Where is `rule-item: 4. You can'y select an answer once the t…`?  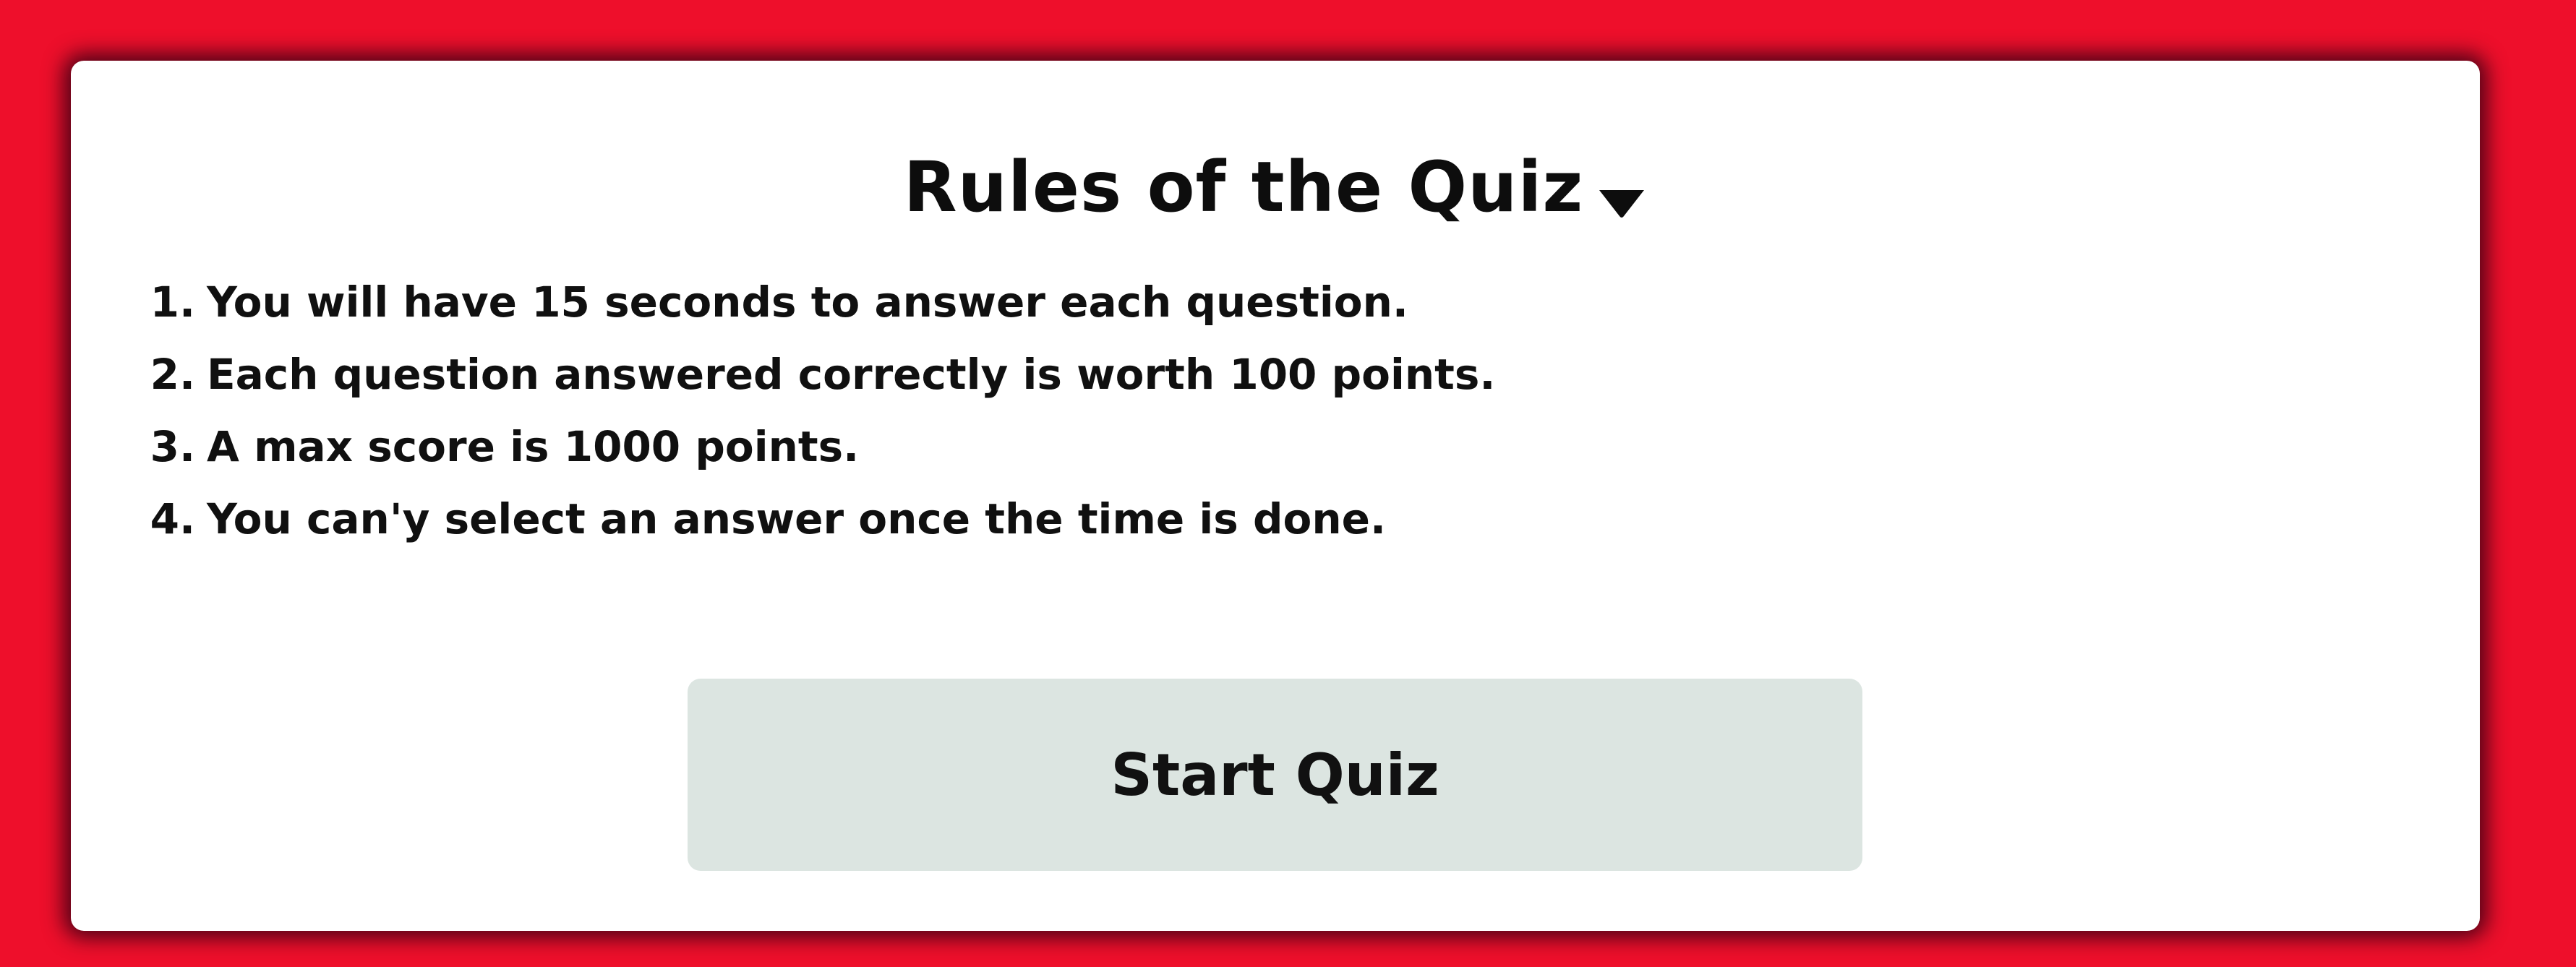 rule-item: 4. You can'y select an answer once the t… is located at coordinates (1184, 530).